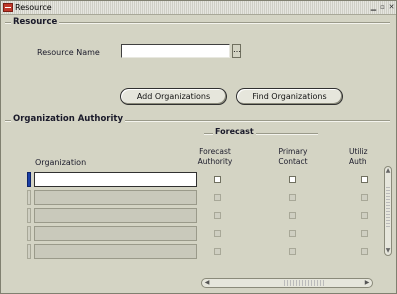  Describe the element at coordinates (175, 51) in the screenshot. I see `resource-name-field` at that location.